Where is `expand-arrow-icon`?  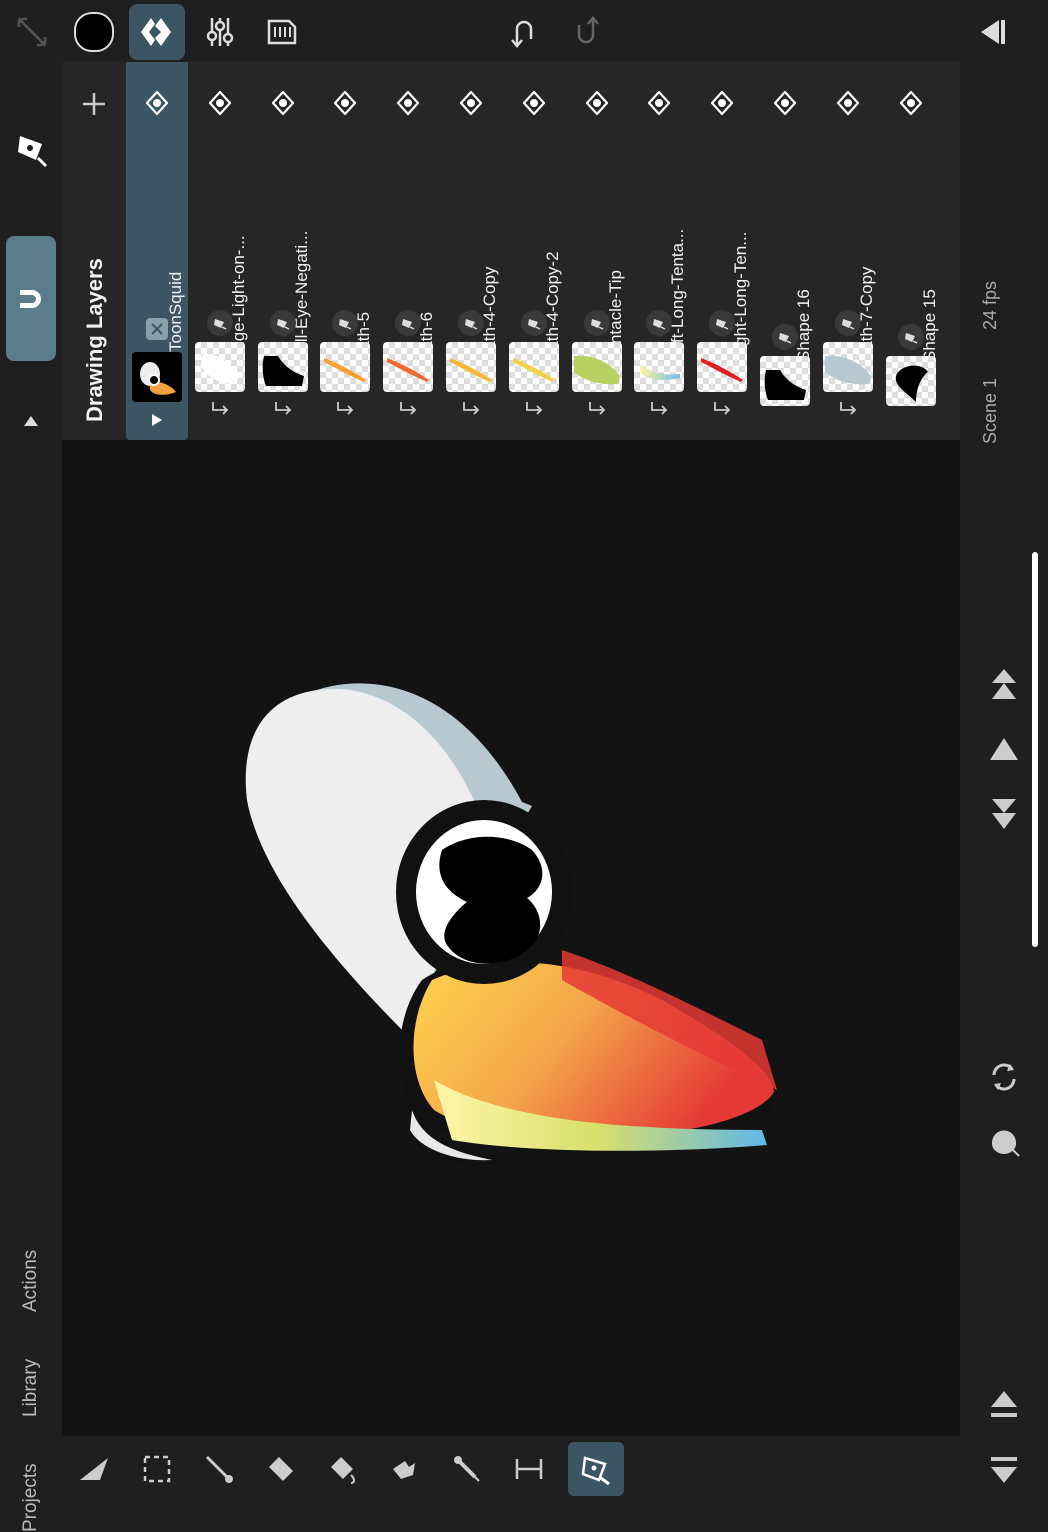
expand-arrow-icon is located at coordinates (31, 423).